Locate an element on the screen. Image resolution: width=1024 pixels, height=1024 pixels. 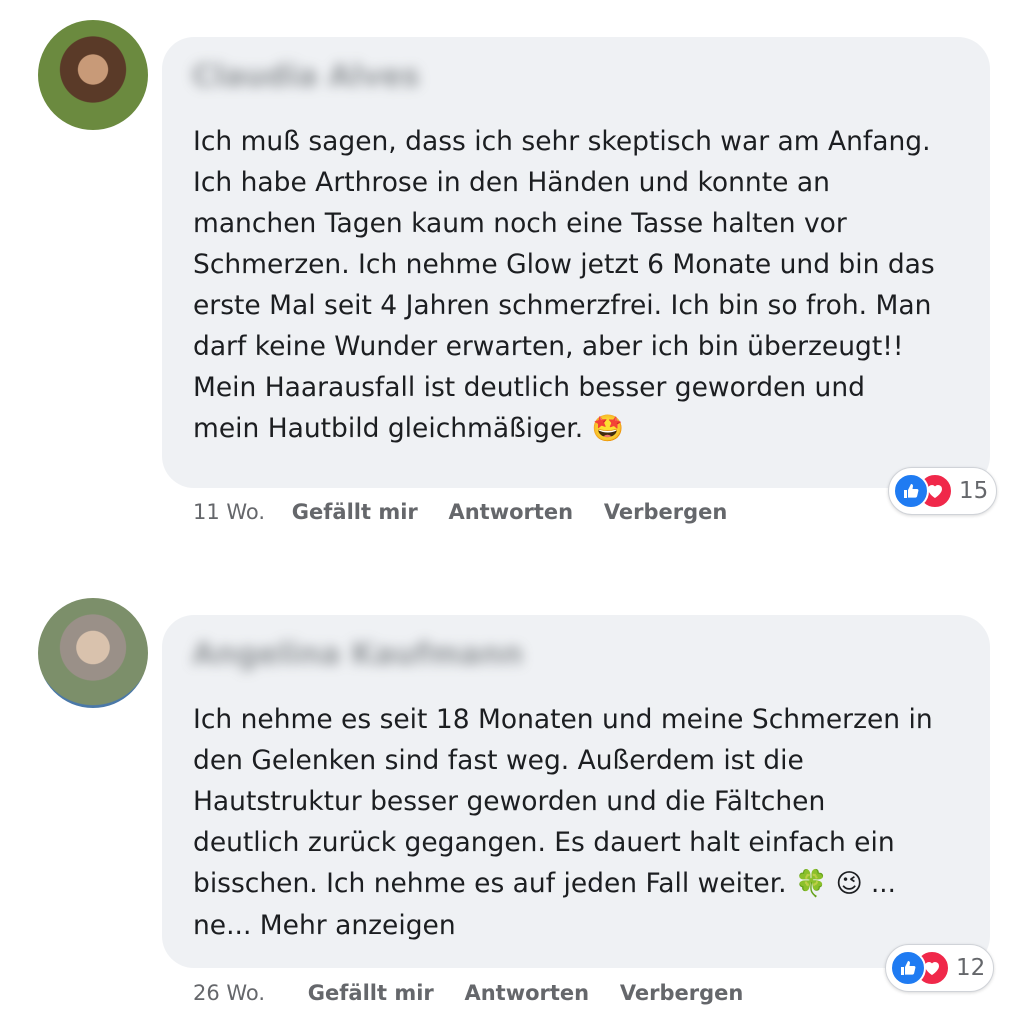
comment-actions: 26 Wo. Gefällt mir Antworten Verbergen is located at coordinates (480, 993).